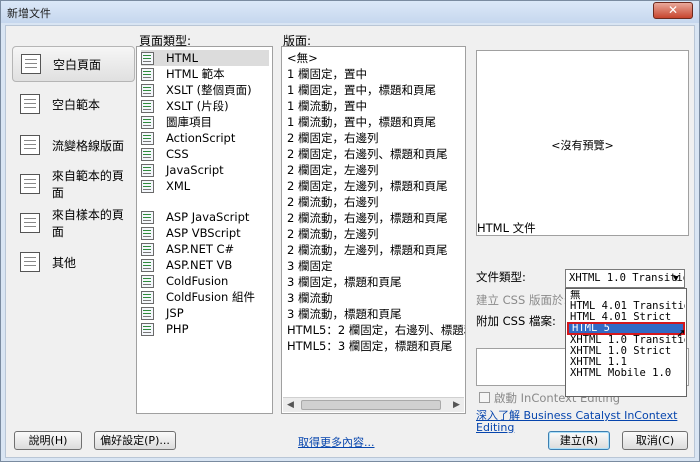  I want to click on chevron-down-icon: ▼, so click(676, 279).